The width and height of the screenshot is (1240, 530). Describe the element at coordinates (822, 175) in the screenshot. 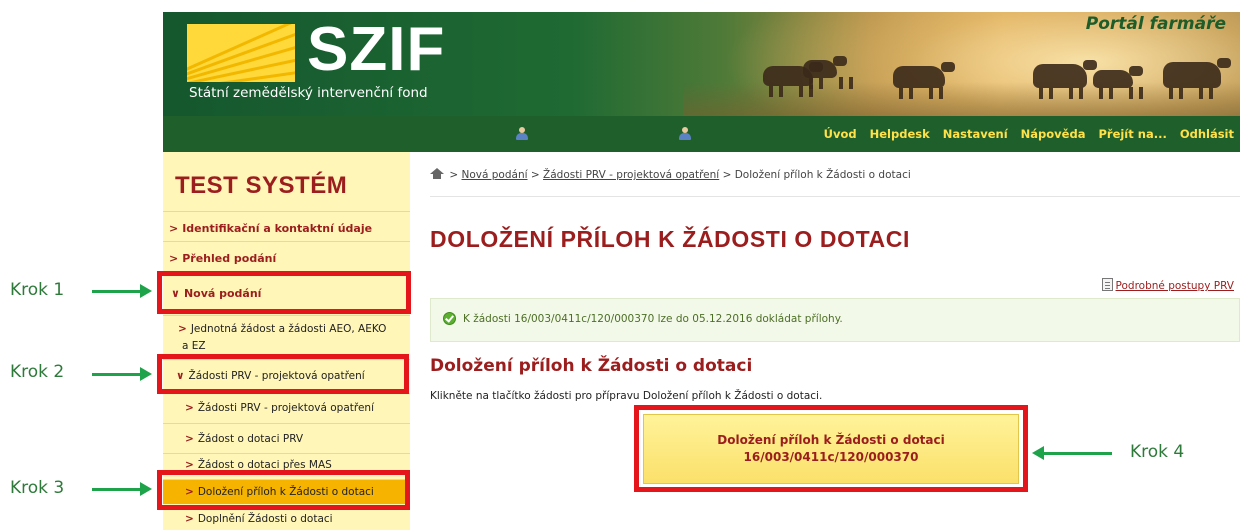

I see `breadcrumb-current: Doložení příloh k Žádosti o dotaci` at that location.